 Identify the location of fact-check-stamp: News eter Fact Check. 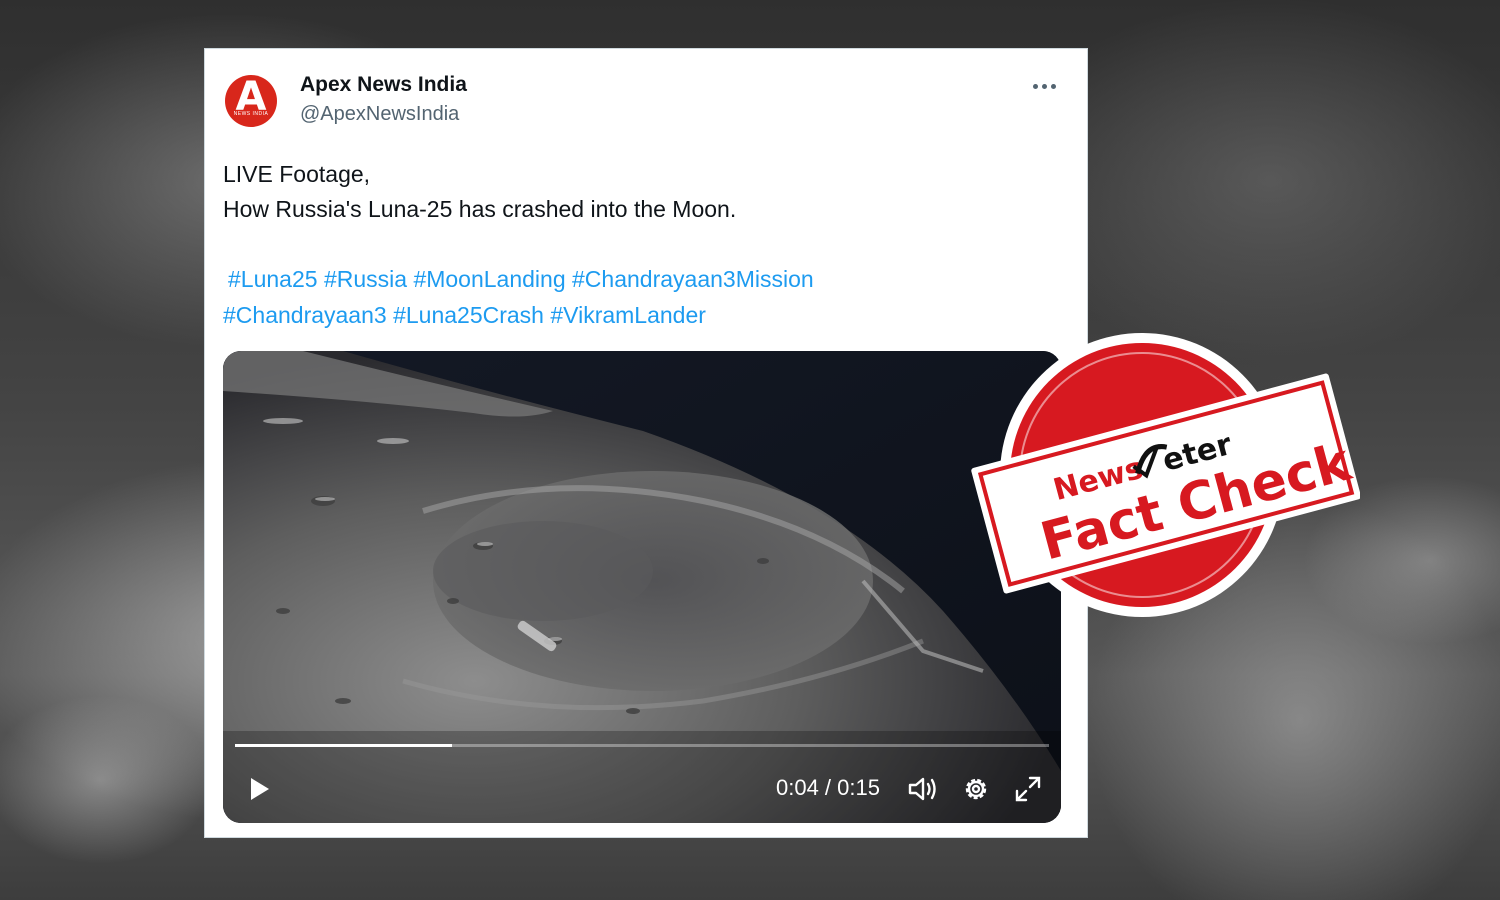
(1160, 480).